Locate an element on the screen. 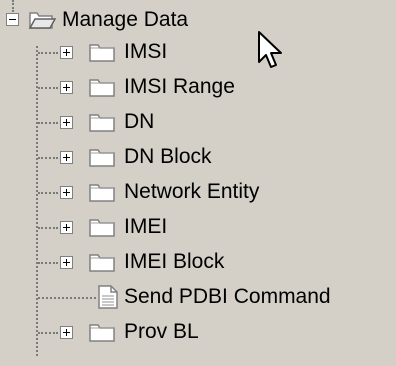 The width and height of the screenshot is (396, 366). tree-item-dn-block: DN Block is located at coordinates (198, 157).